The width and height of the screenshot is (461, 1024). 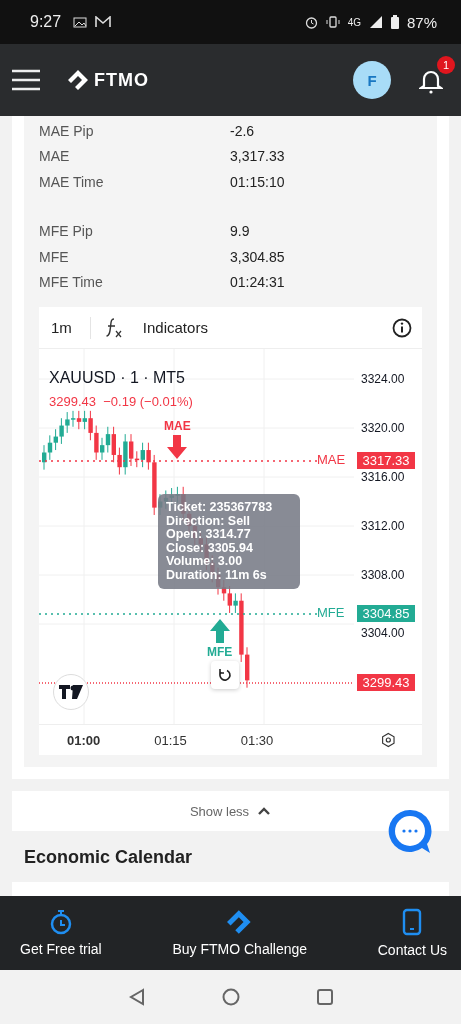 What do you see at coordinates (386, 460) in the screenshot?
I see `price-tag: 3317.33` at bounding box center [386, 460].